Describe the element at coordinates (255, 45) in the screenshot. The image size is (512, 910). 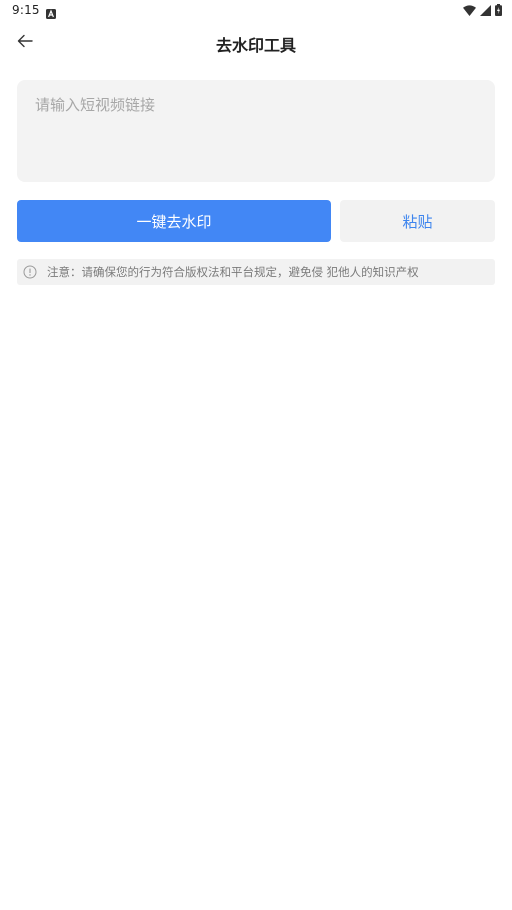
I see `page-title: 去水印工具` at that location.